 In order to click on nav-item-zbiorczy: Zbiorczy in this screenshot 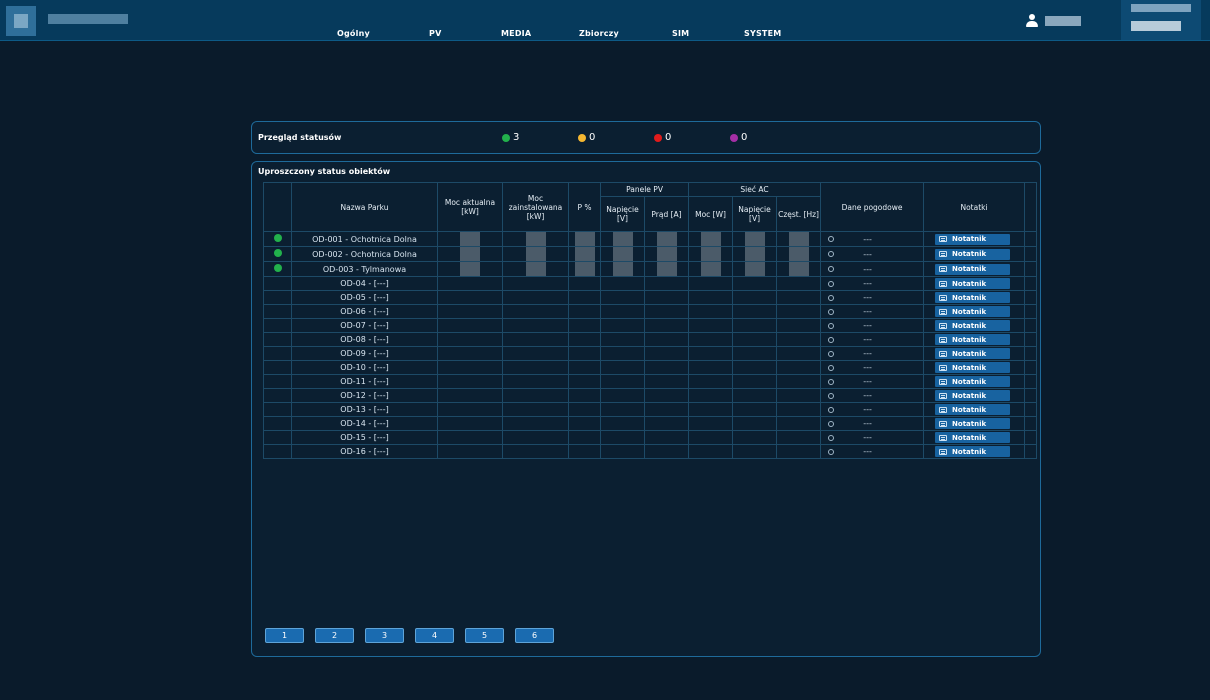, I will do `click(599, 33)`.